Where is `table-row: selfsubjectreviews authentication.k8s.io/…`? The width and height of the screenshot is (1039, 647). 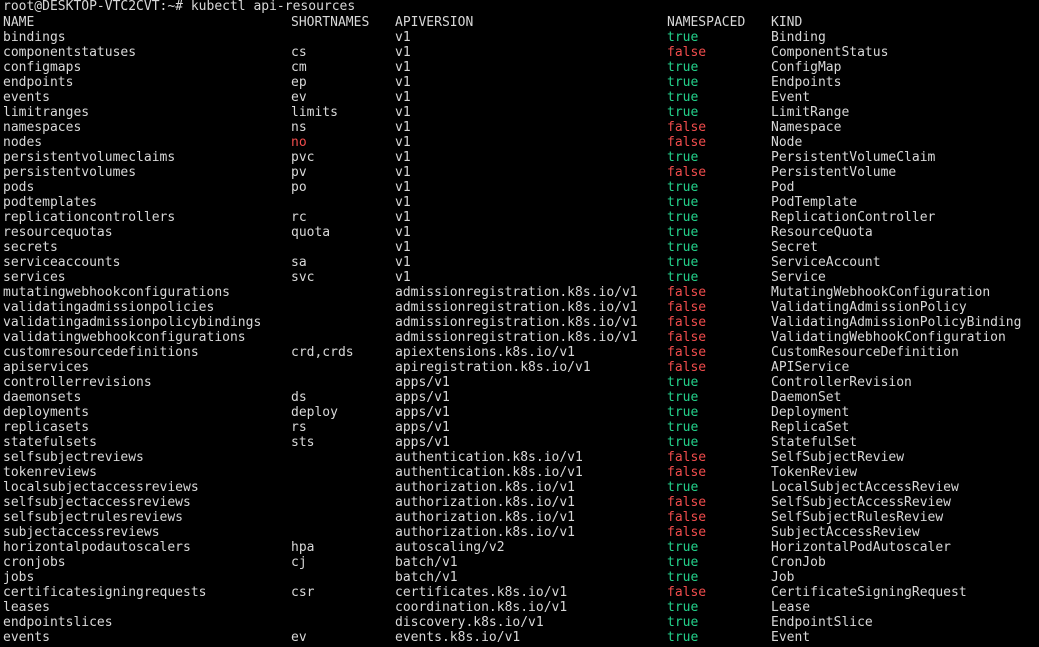
table-row: selfsubjectreviews authentication.k8s.io/… is located at coordinates (521, 457).